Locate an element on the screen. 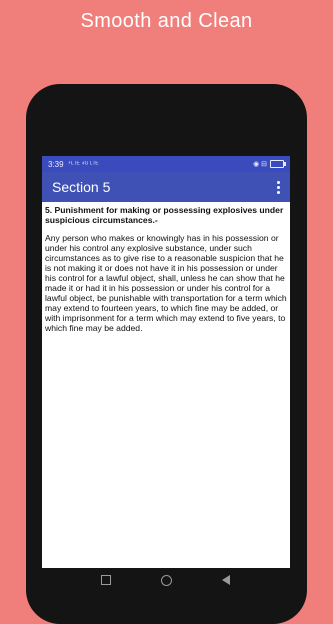  promo-headline: Smooth and Clean is located at coordinates (166, 21).